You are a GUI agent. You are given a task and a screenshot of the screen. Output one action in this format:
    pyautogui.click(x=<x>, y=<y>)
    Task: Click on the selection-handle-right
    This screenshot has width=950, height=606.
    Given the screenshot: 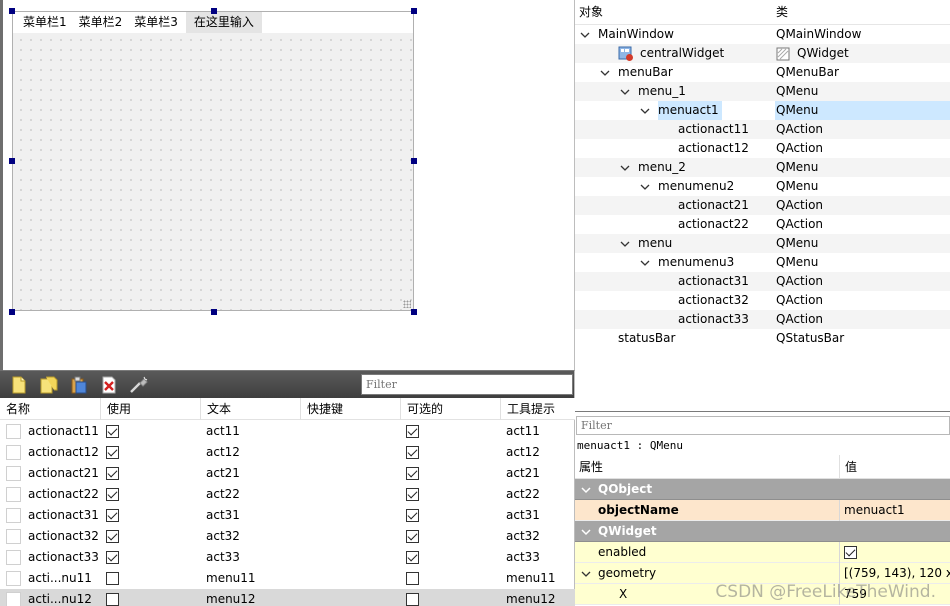 What is the action you would take?
    pyautogui.click(x=414, y=161)
    